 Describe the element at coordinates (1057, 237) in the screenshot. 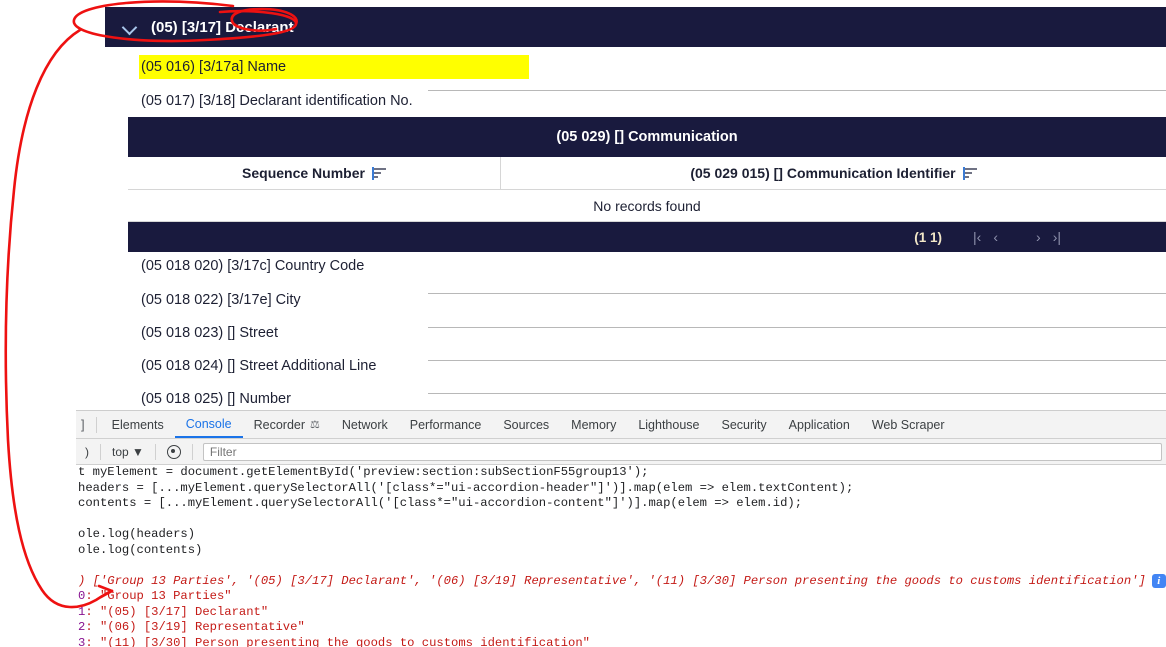

I see `pager-last-button: ›|` at that location.